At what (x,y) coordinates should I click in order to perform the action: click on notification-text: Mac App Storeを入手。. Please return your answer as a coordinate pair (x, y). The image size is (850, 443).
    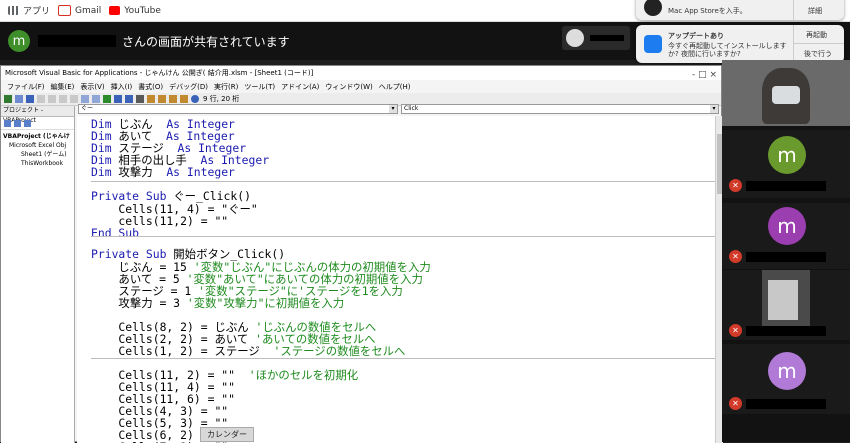
    Looking at the image, I should click on (707, 11).